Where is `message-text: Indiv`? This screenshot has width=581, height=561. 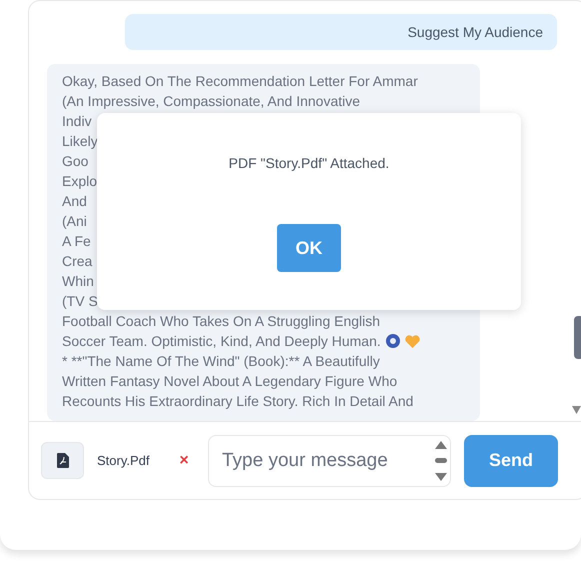 message-text: Indiv is located at coordinates (77, 122).